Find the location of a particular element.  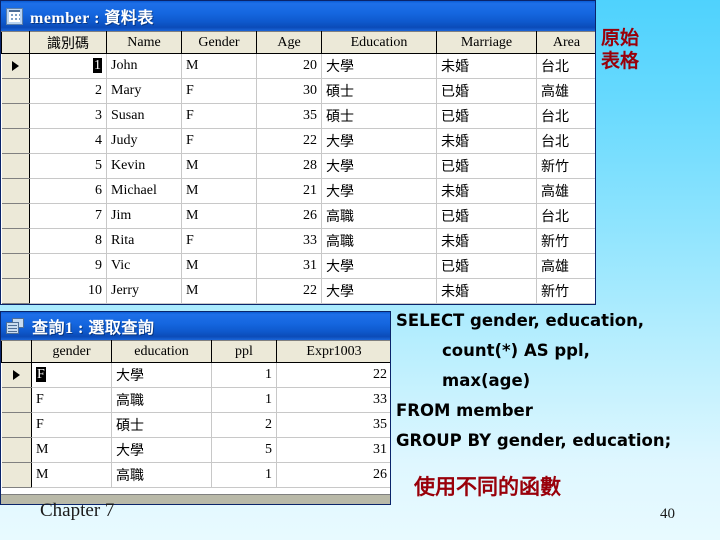

query-cell-expr1003: 33 is located at coordinates (333, 400).